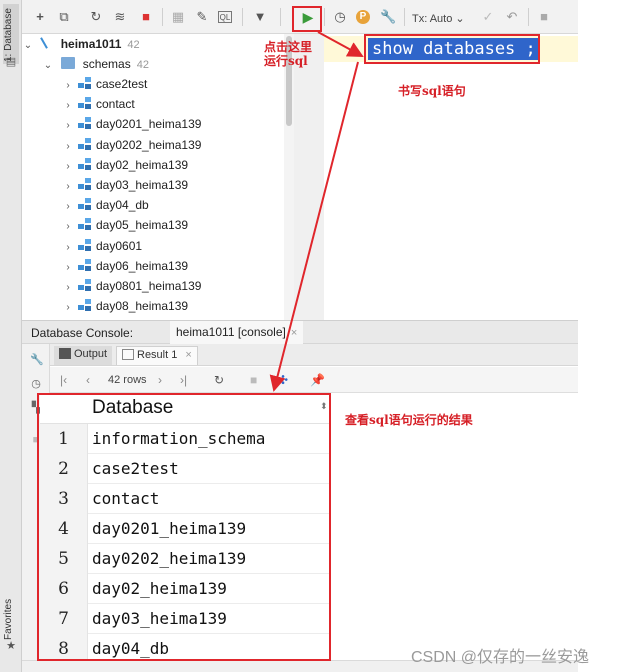  Describe the element at coordinates (500, 657) in the screenshot. I see `watermark: CSDN @仅存的一丝安逸` at that location.